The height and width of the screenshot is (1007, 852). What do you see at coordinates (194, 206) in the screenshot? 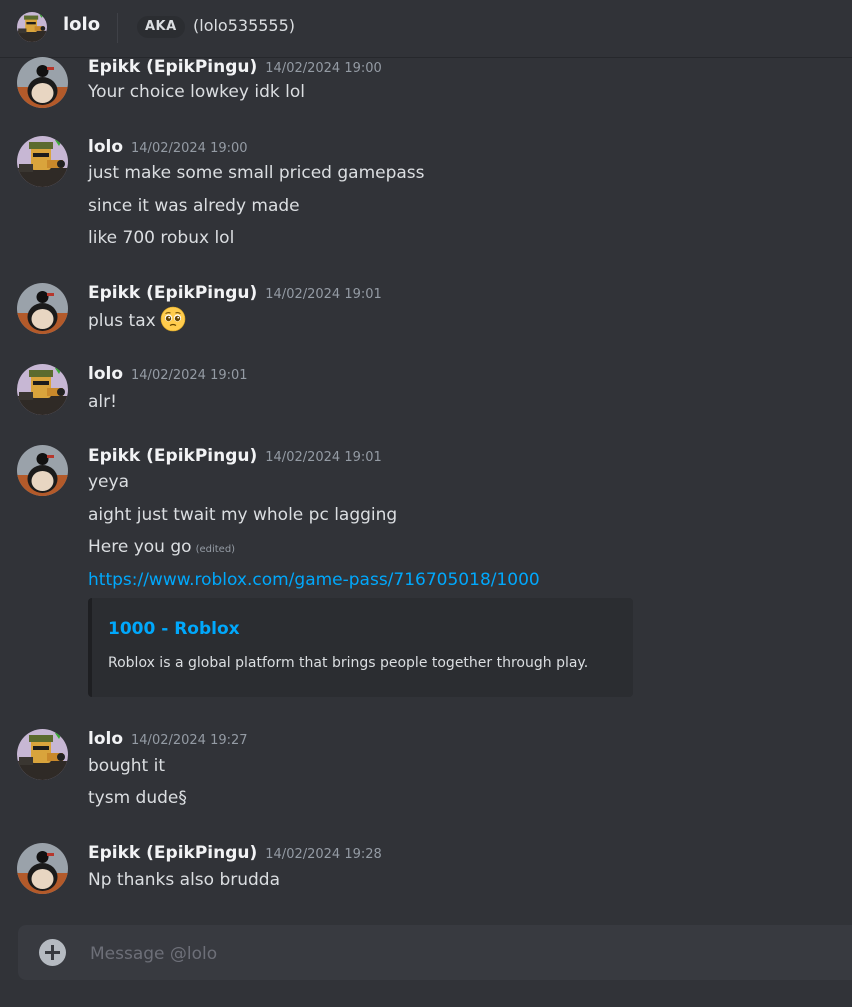
I see `message-text: since it was alredy made` at bounding box center [194, 206].